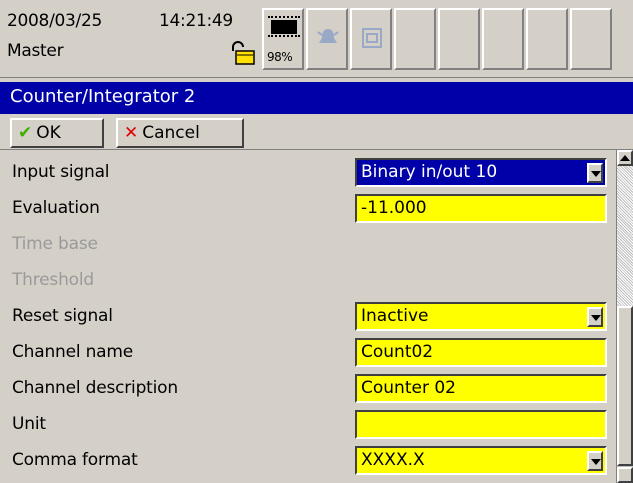 The height and width of the screenshot is (483, 633). Describe the element at coordinates (284, 26) in the screenshot. I see `memory-chip-icon` at that location.